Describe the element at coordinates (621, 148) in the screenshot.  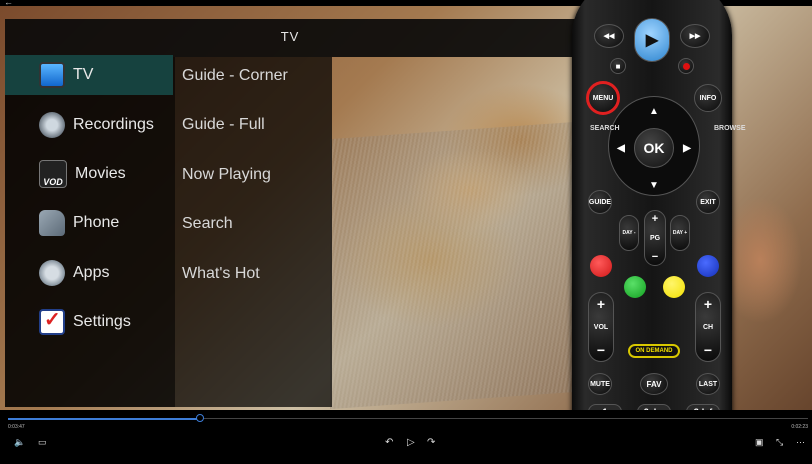
I see `left-arrow-icon: ◀` at that location.